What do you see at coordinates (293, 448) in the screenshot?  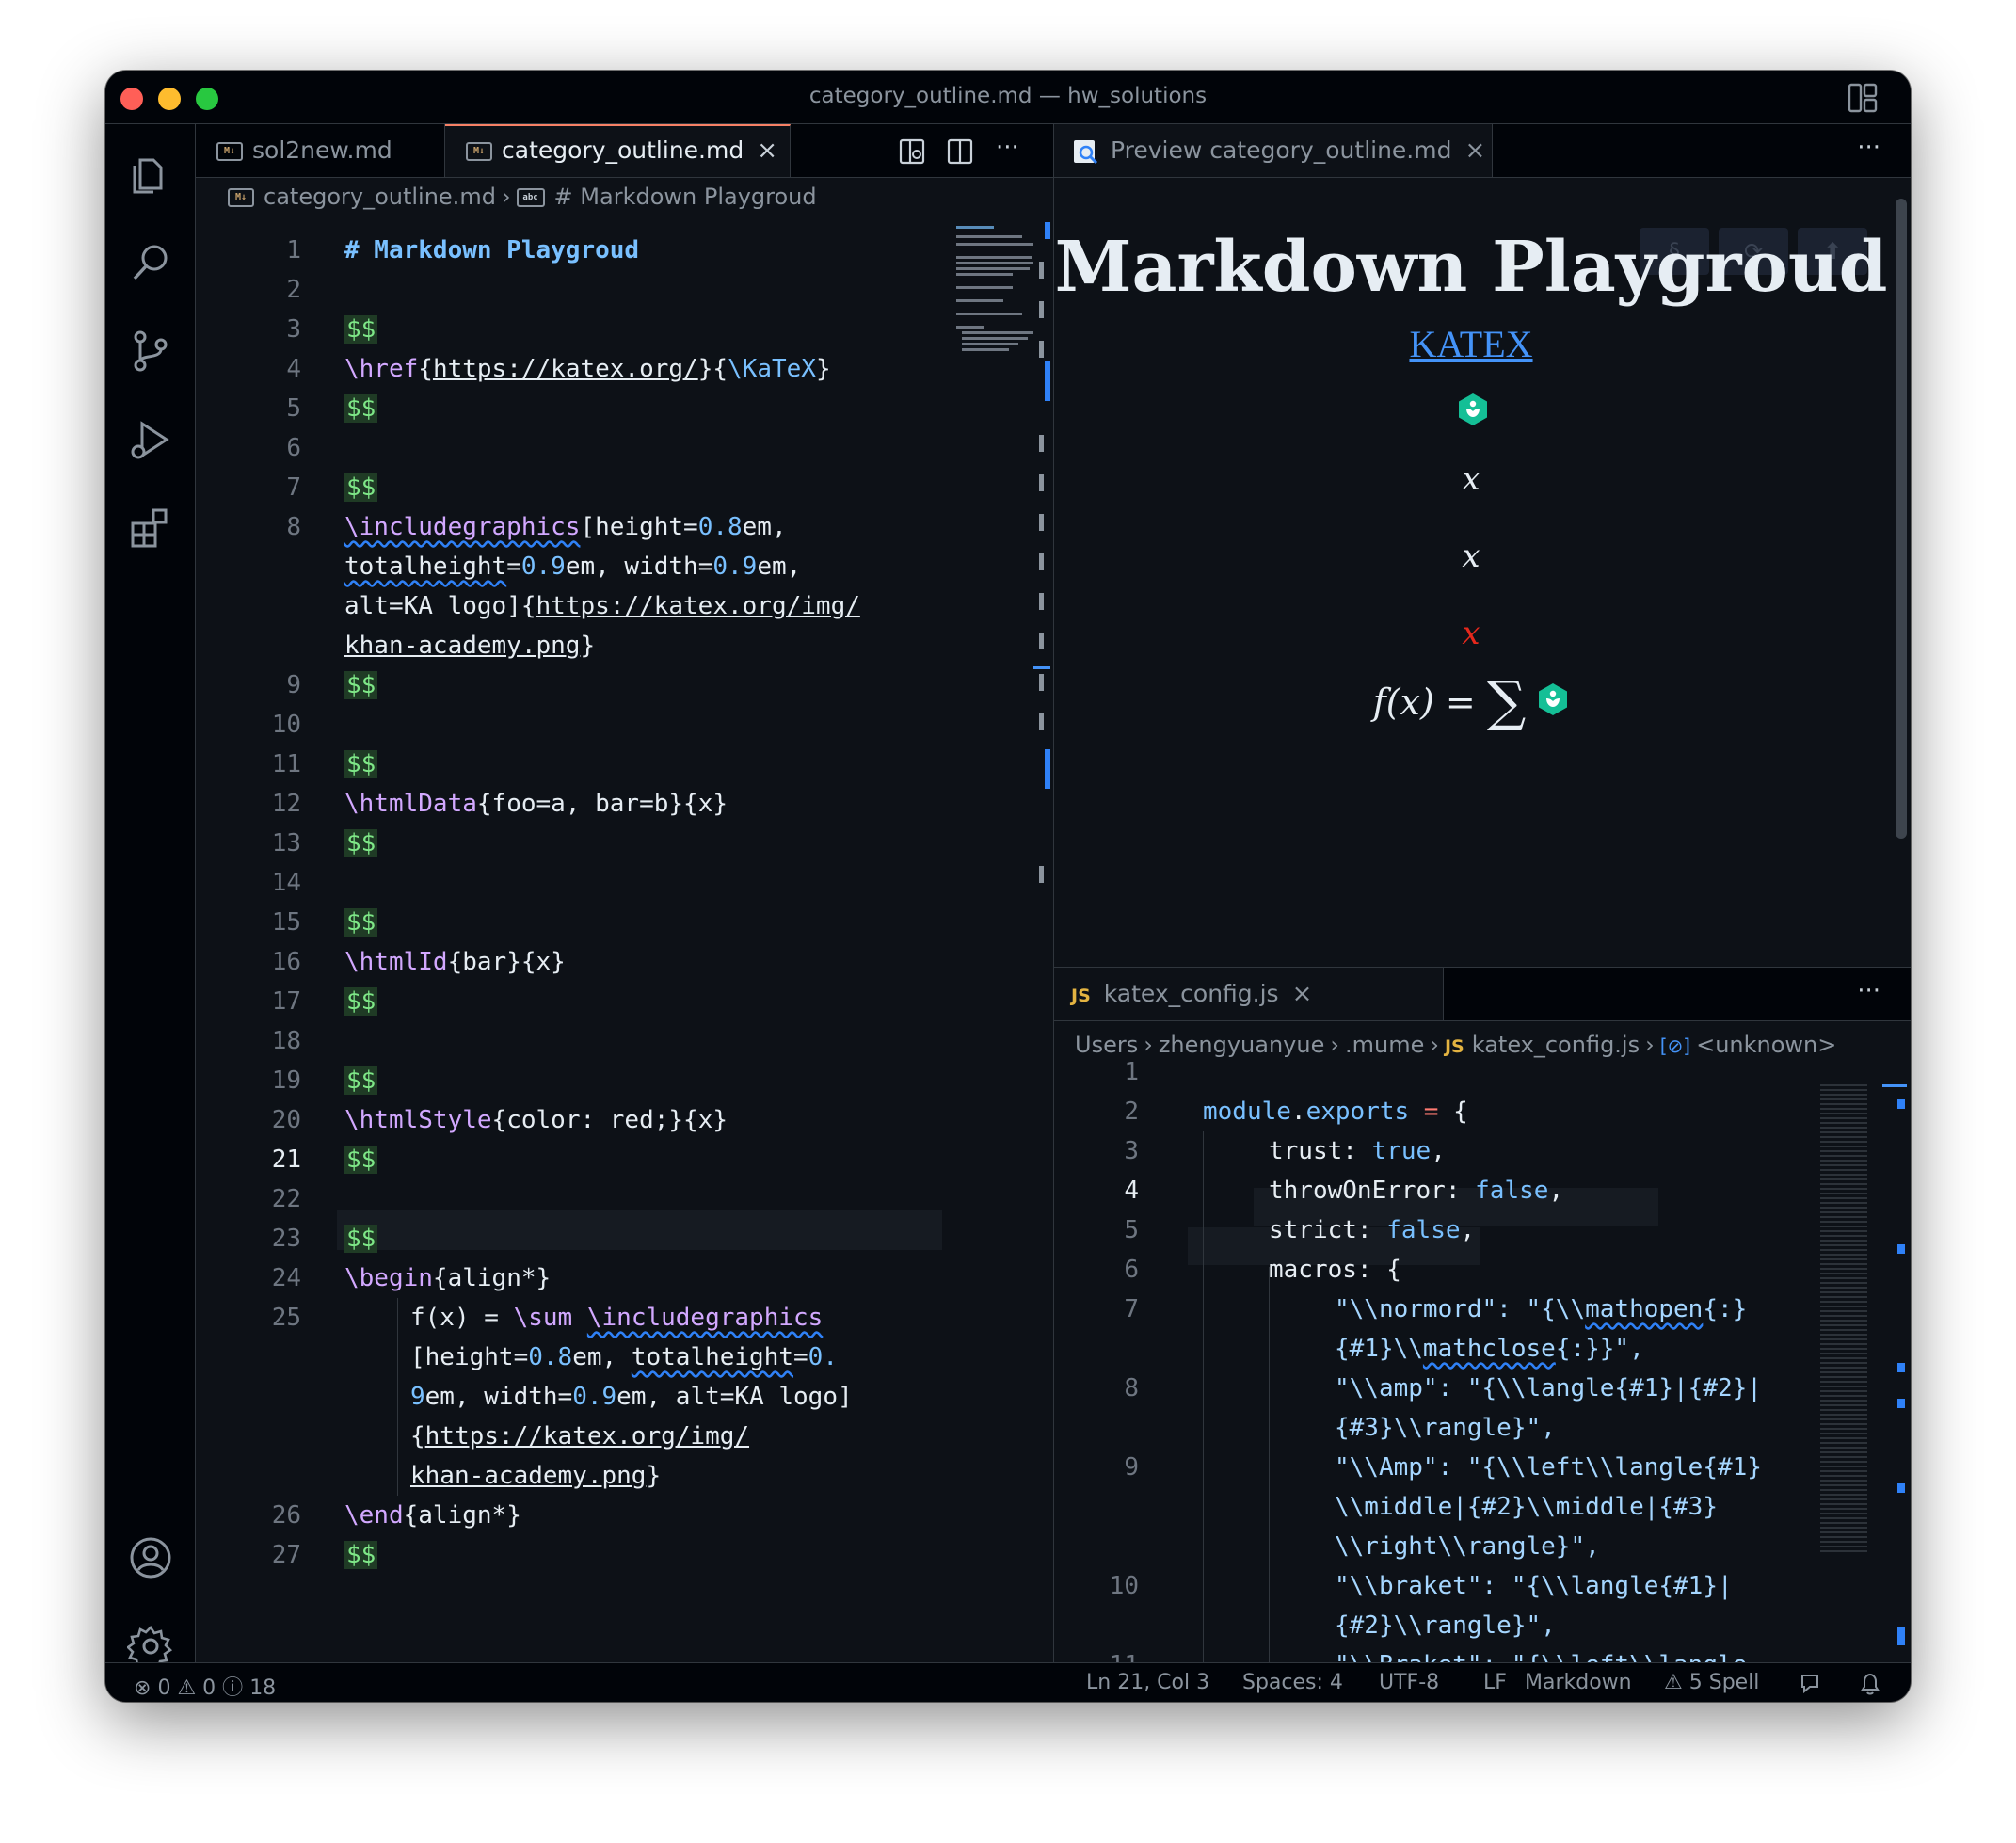 I see `line-number: 6` at bounding box center [293, 448].